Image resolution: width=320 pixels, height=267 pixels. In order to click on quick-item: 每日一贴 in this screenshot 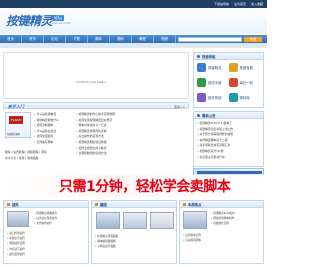, I will do `click(244, 82)`.